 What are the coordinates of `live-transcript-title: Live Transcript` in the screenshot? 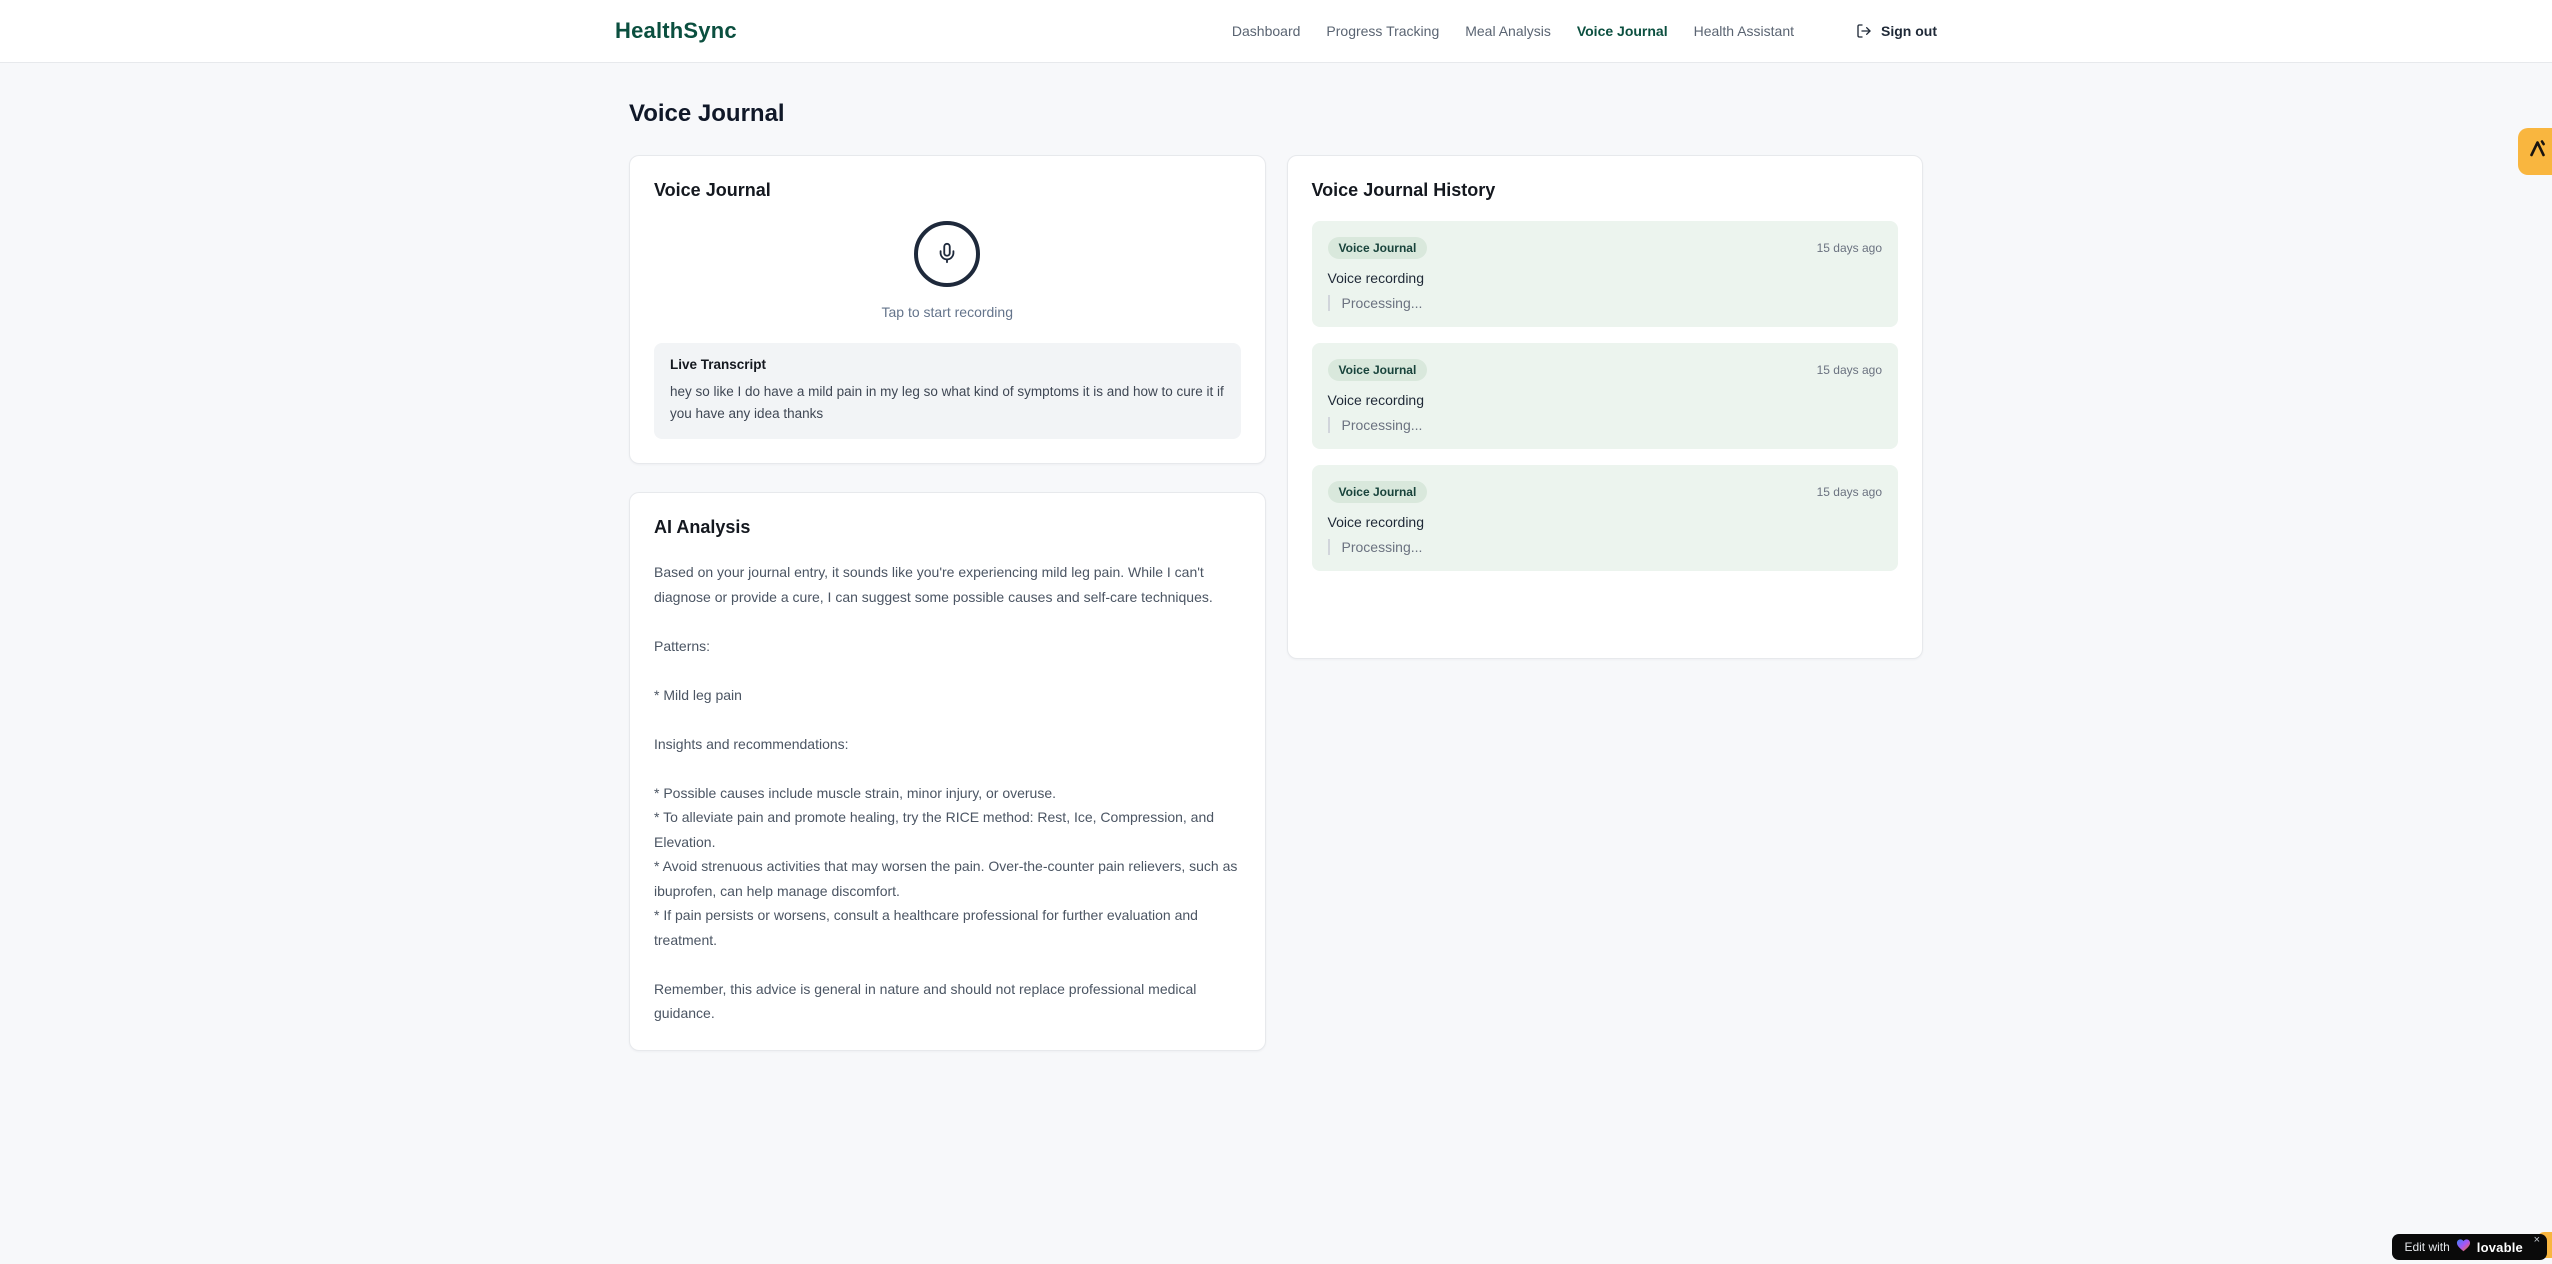 It's located at (718, 364).